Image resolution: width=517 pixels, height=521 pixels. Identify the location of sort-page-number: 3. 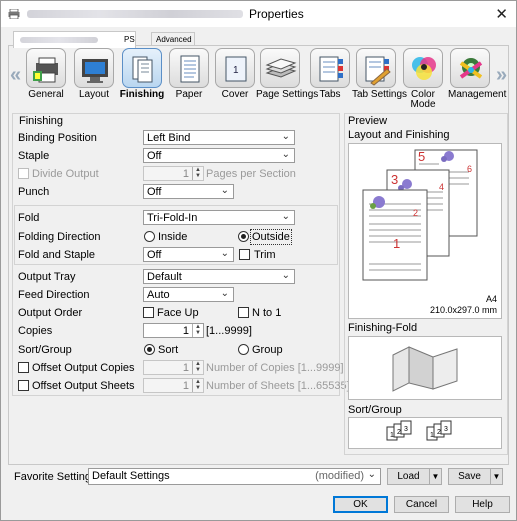
(446, 429).